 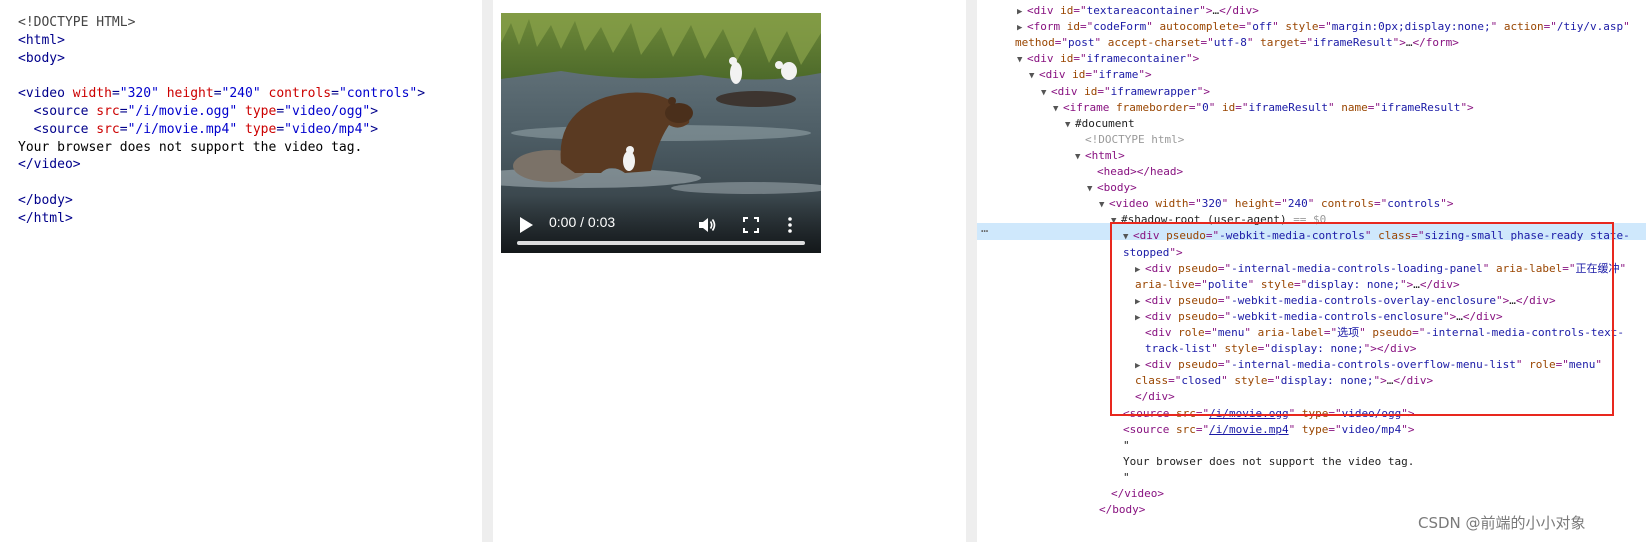 What do you see at coordinates (1090, 76) in the screenshot?
I see `dom-node-line: ▼ <div id="iframe">` at bounding box center [1090, 76].